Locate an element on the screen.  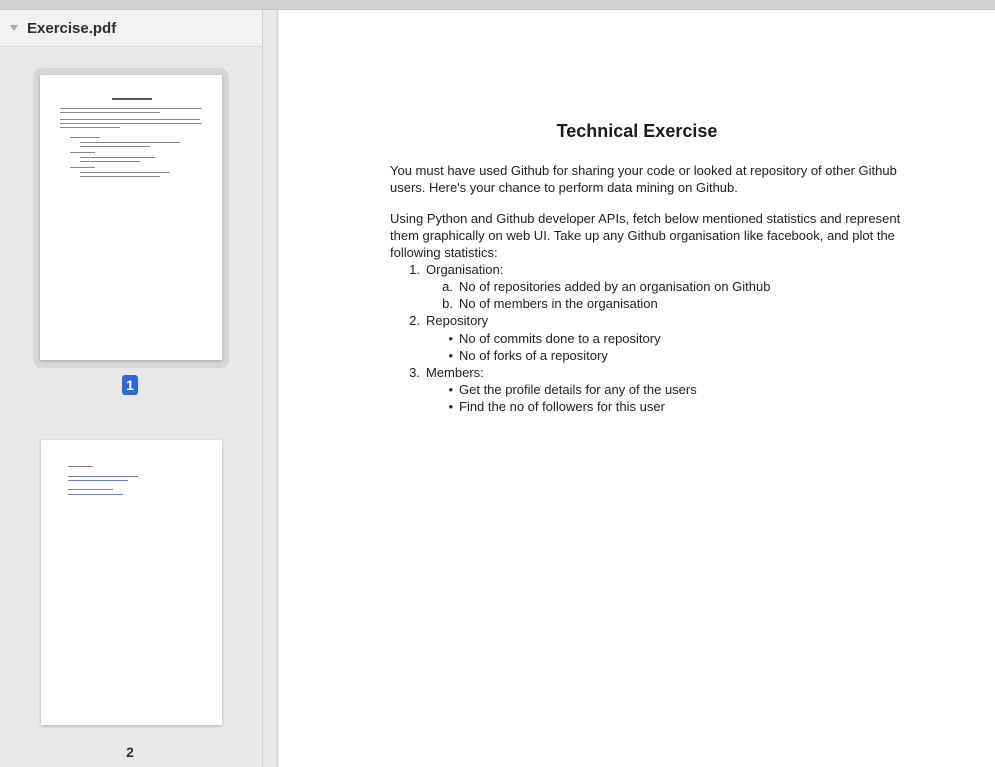
sidebar-splitter is located at coordinates (270, 388).